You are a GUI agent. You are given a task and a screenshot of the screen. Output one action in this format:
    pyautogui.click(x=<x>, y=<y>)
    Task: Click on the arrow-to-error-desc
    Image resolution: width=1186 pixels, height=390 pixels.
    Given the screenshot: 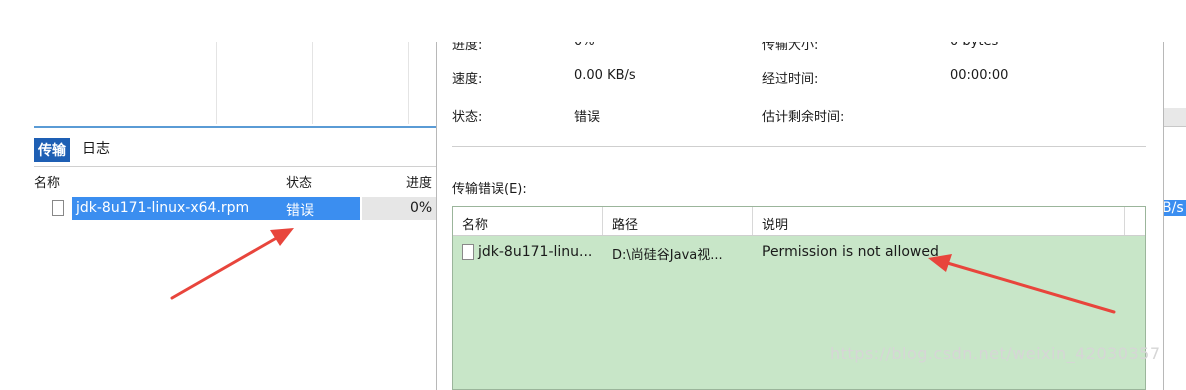 What is the action you would take?
    pyautogui.click(x=1022, y=284)
    